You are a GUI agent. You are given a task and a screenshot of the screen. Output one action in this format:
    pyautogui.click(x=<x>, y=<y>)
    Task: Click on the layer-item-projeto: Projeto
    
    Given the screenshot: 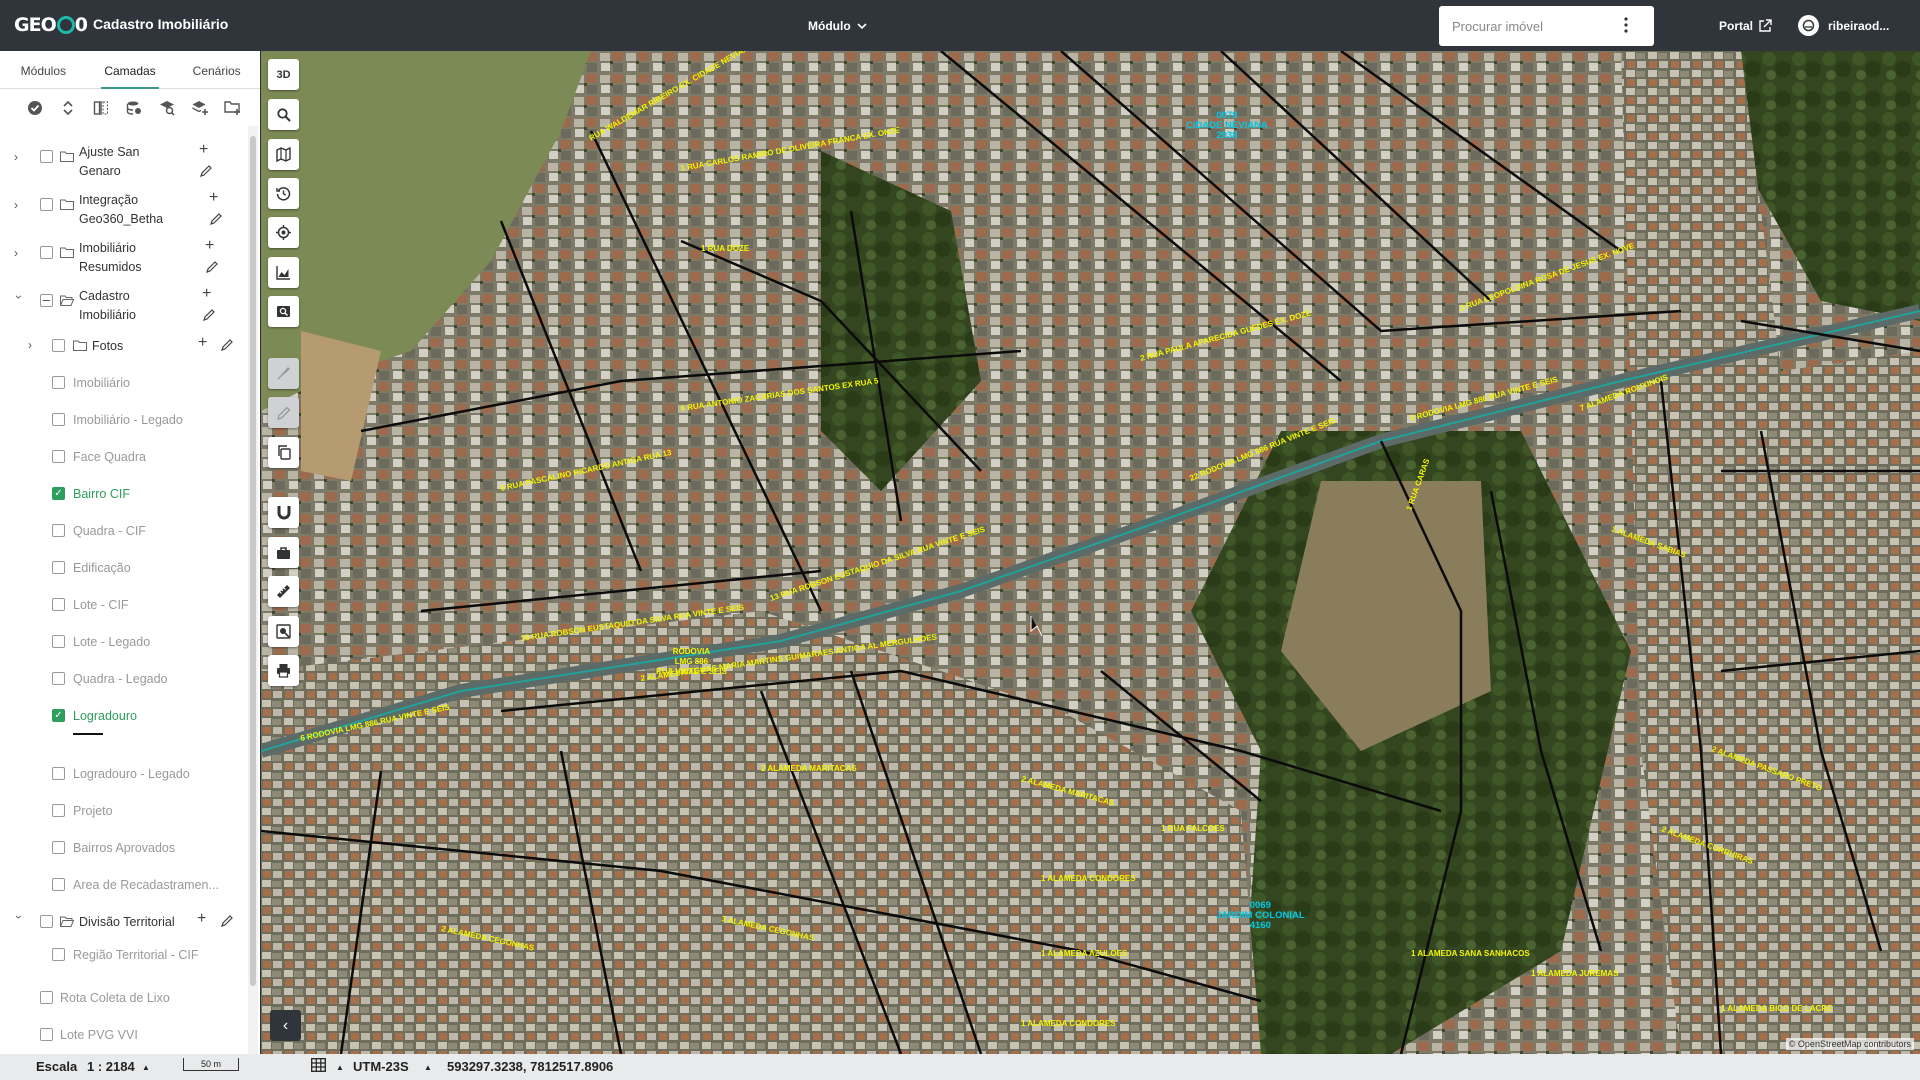 What is the action you would take?
    pyautogui.click(x=124, y=811)
    